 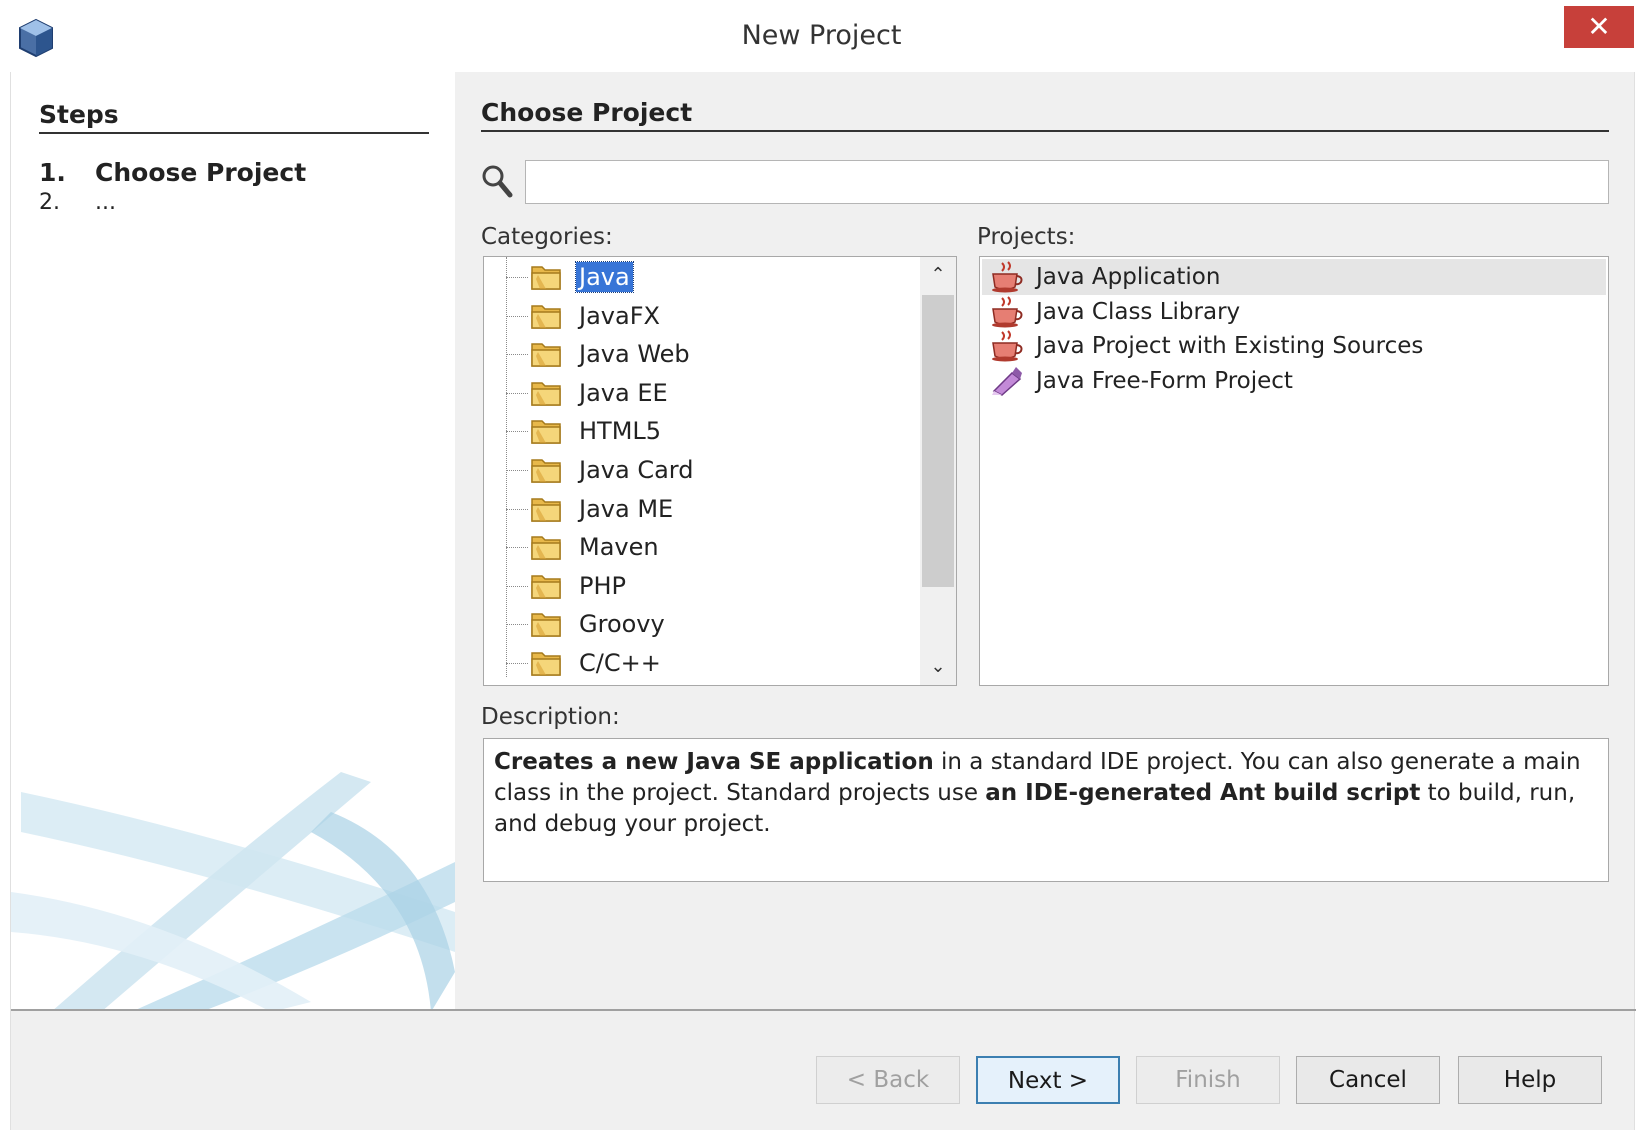 I want to click on category-label: HTML5, so click(x=620, y=431).